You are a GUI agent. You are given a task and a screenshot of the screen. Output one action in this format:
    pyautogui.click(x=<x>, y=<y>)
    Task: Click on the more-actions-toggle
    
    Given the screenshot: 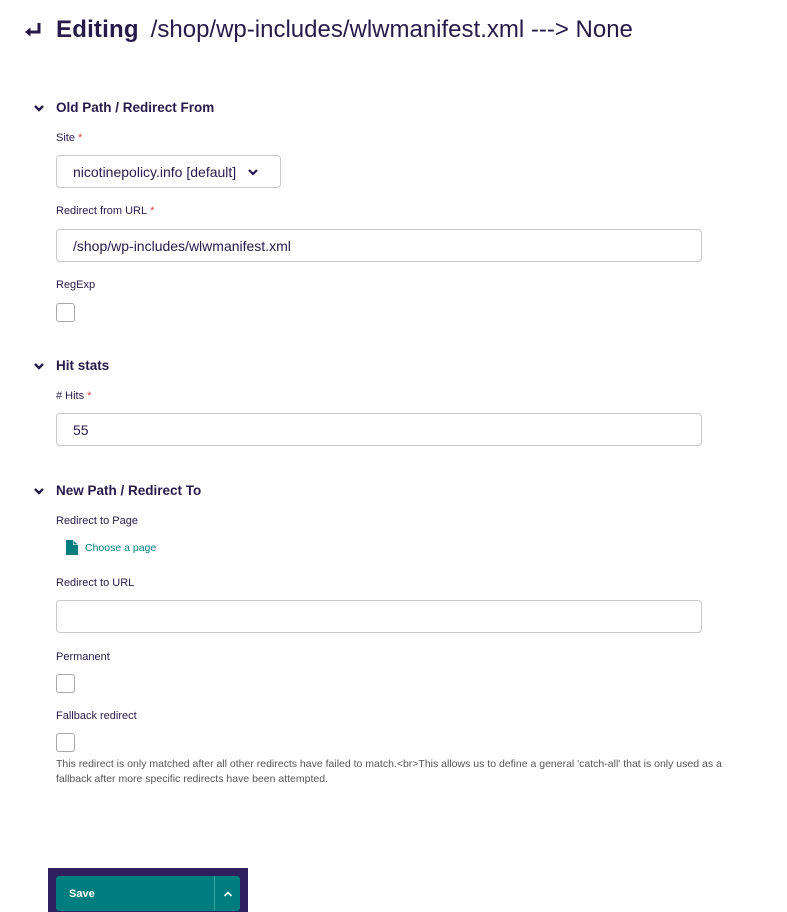 What is the action you would take?
    pyautogui.click(x=227, y=893)
    